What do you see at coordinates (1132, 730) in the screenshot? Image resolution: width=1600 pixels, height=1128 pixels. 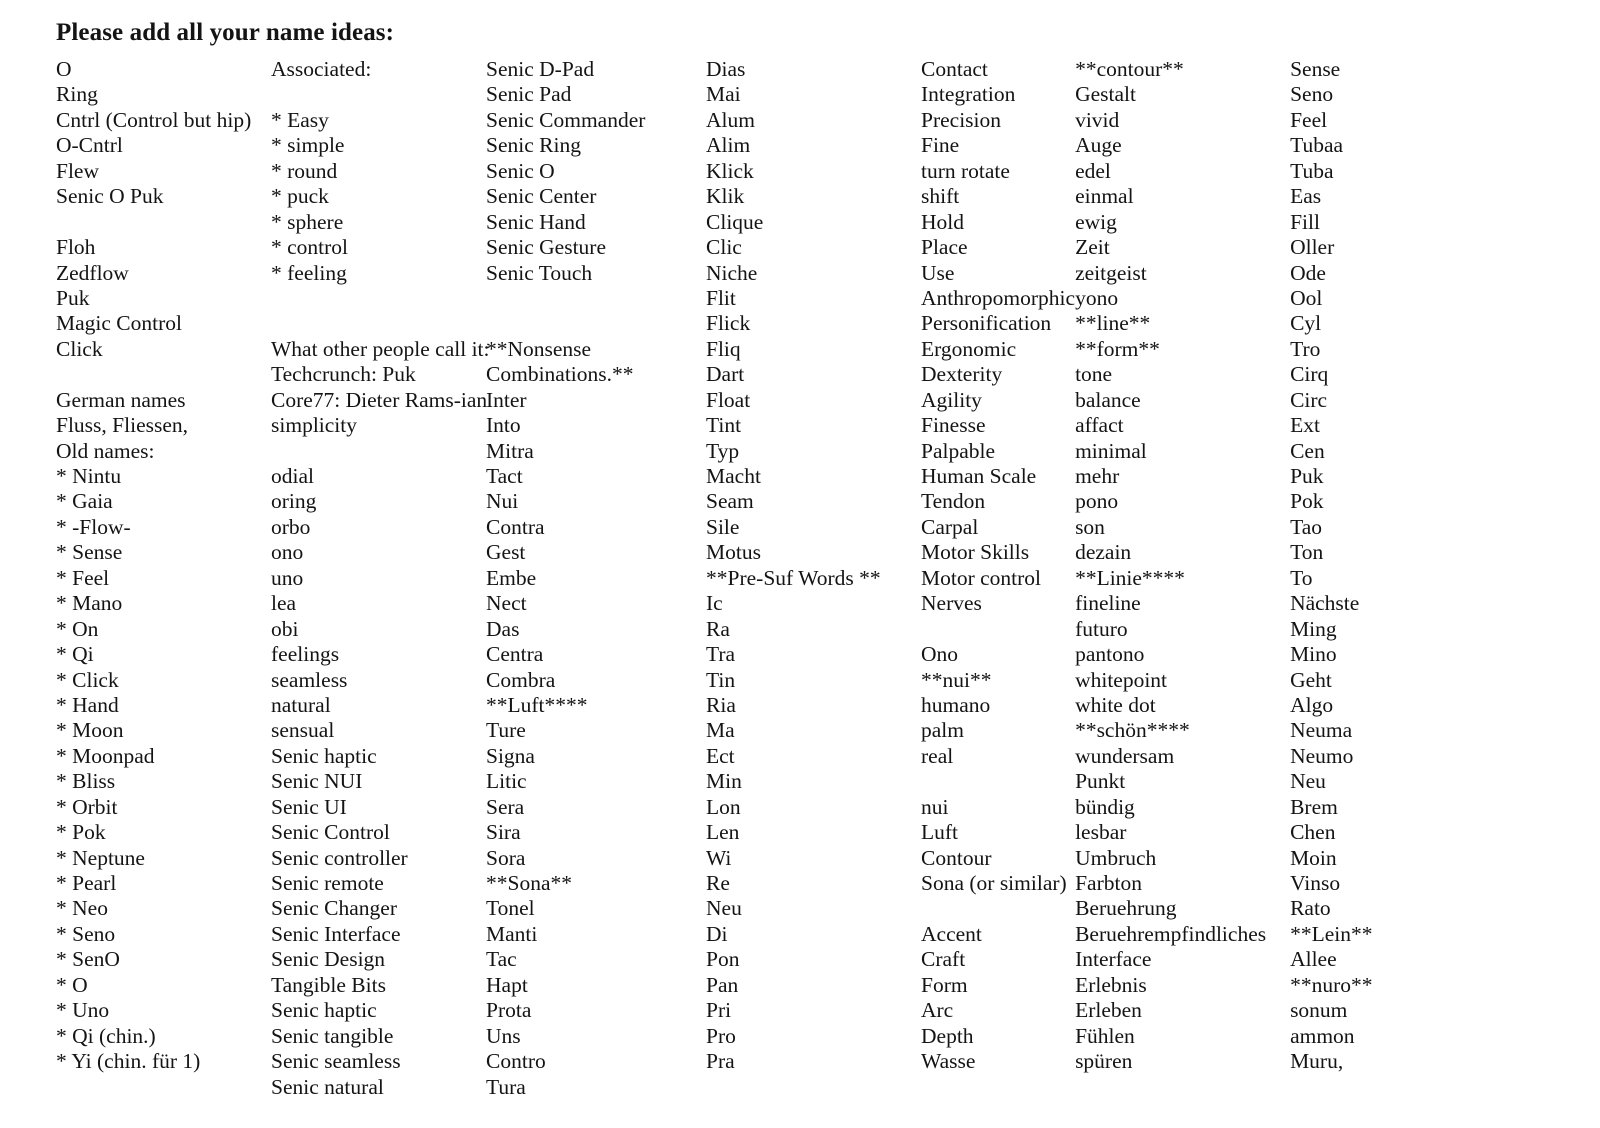 I see `name-idea-entry: **schön****` at bounding box center [1132, 730].